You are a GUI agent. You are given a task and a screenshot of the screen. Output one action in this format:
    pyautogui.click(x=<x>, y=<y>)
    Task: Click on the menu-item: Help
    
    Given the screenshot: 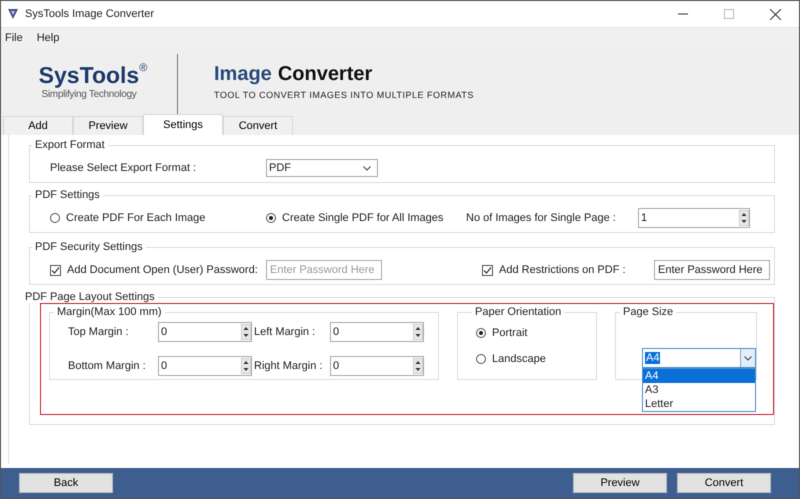 What is the action you would take?
    pyautogui.click(x=48, y=38)
    